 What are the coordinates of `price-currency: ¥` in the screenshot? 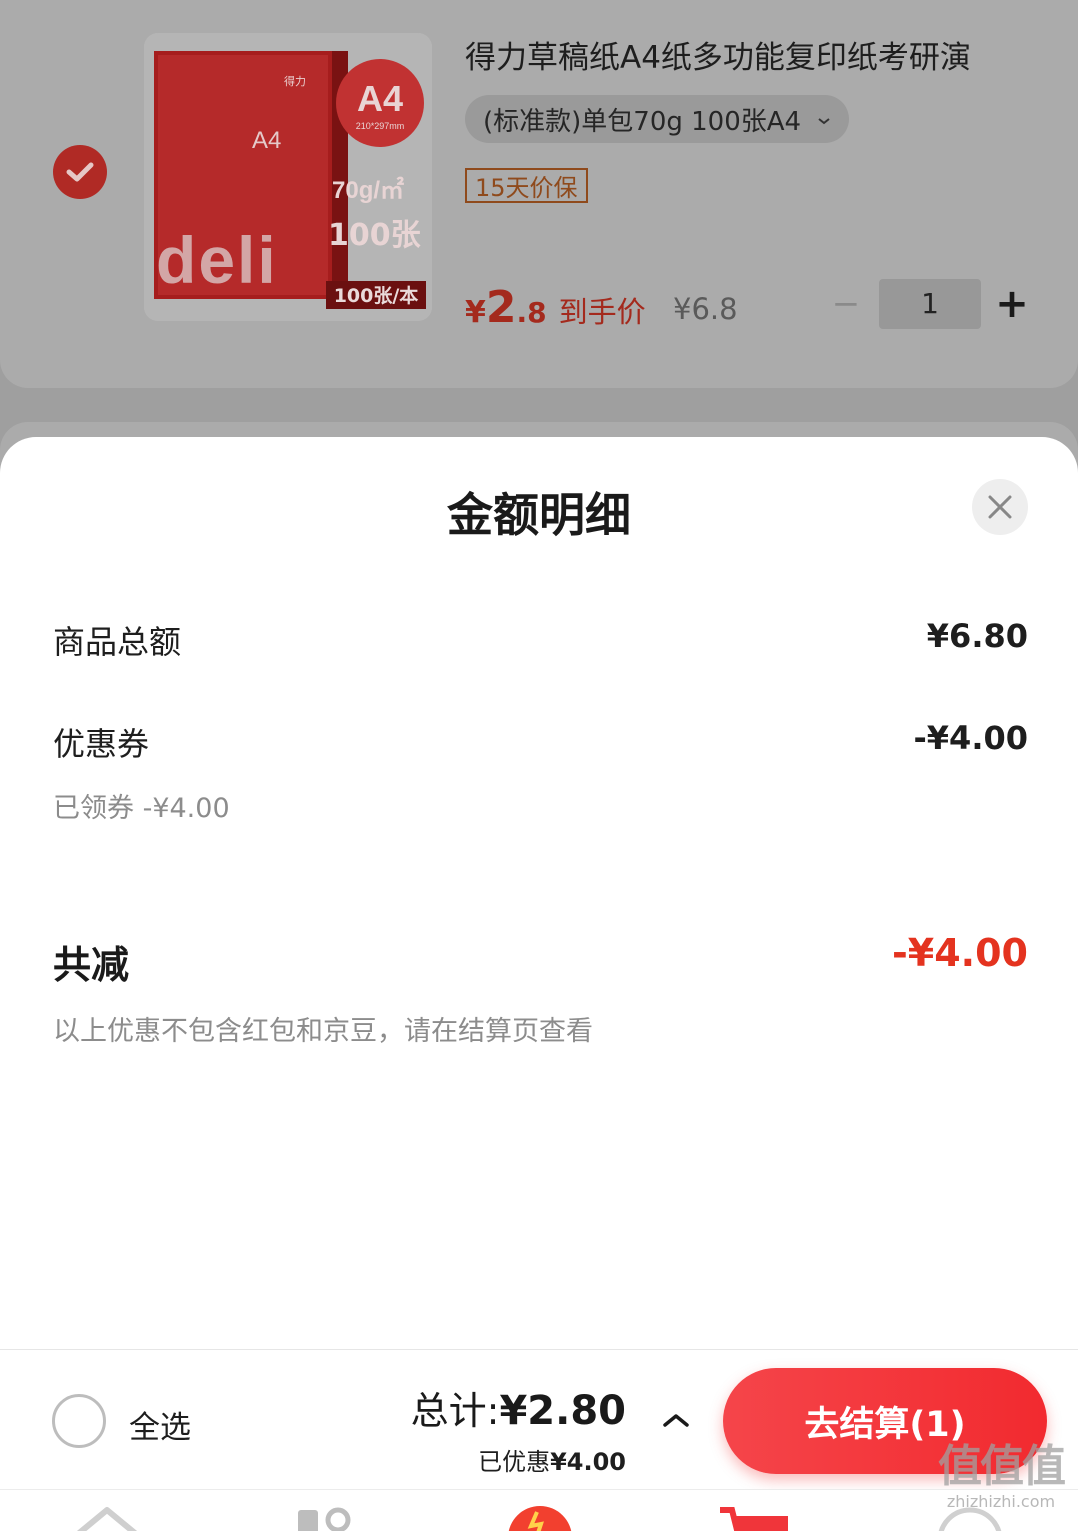 It's located at (475, 312).